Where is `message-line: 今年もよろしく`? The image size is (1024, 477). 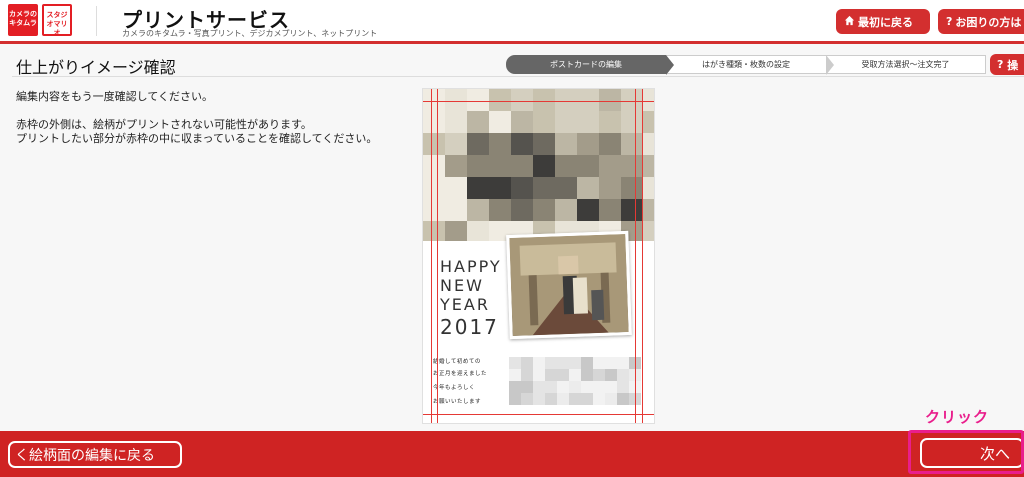
message-line: 今年もよろしく is located at coordinates (454, 388).